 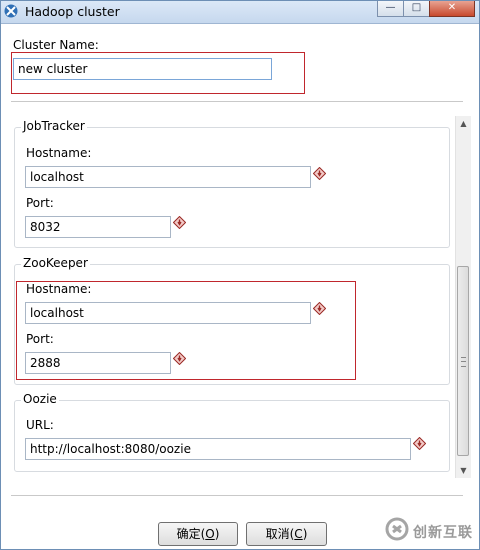 I want to click on window-title: Hadoop cluster, so click(x=72, y=11).